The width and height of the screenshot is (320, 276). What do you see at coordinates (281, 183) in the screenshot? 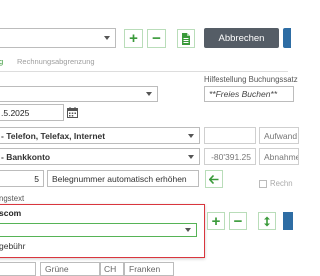
I see `invoice-checkbox-label: Rechn` at bounding box center [281, 183].